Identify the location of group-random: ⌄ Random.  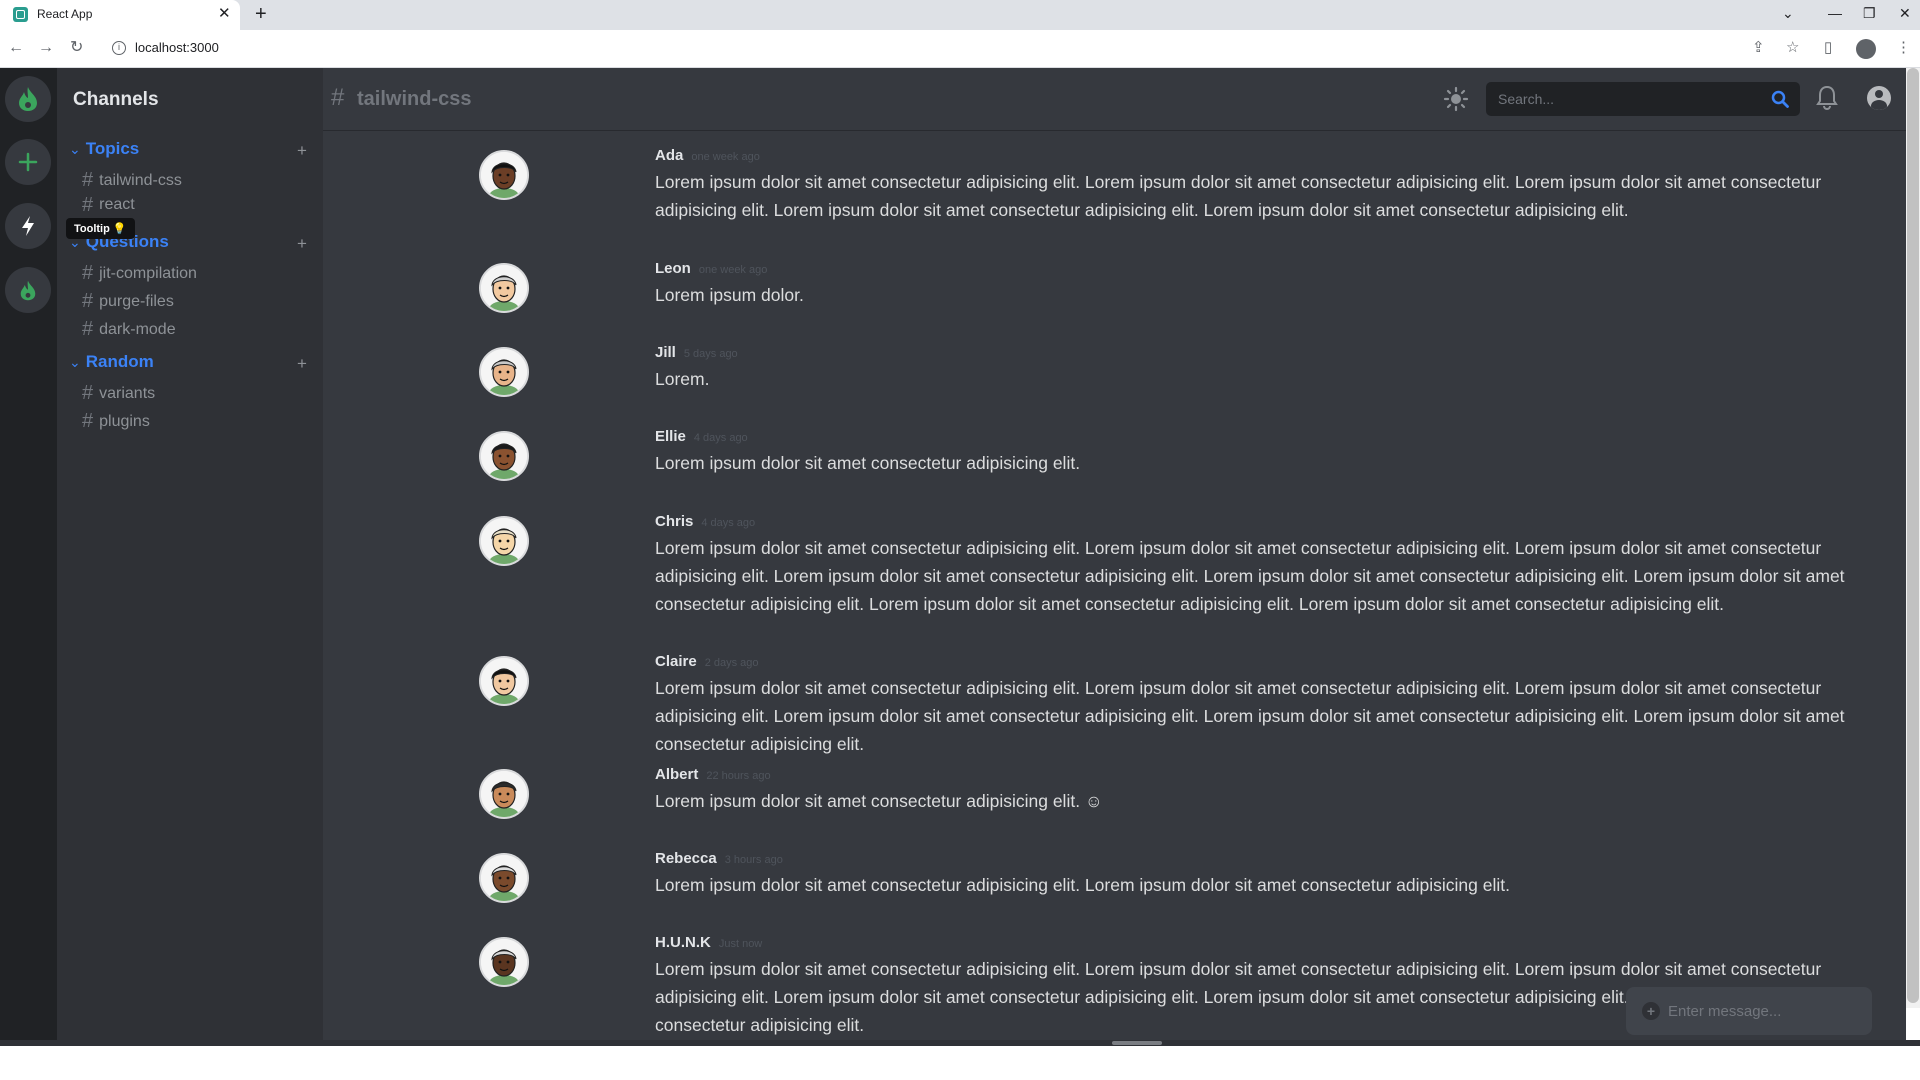
(111, 362).